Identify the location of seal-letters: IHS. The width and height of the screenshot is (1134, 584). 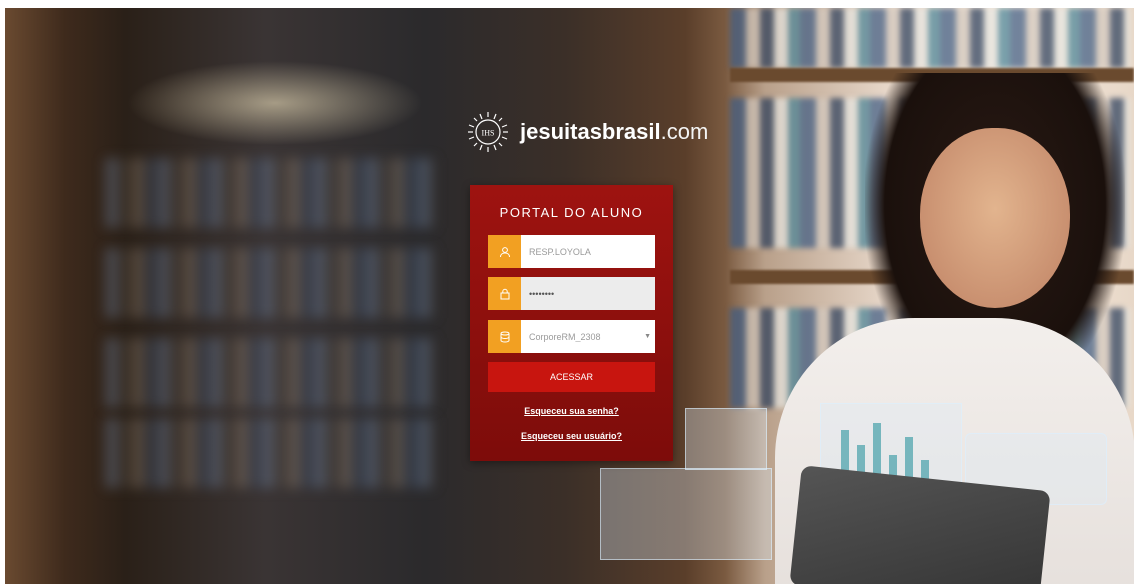
(488, 133).